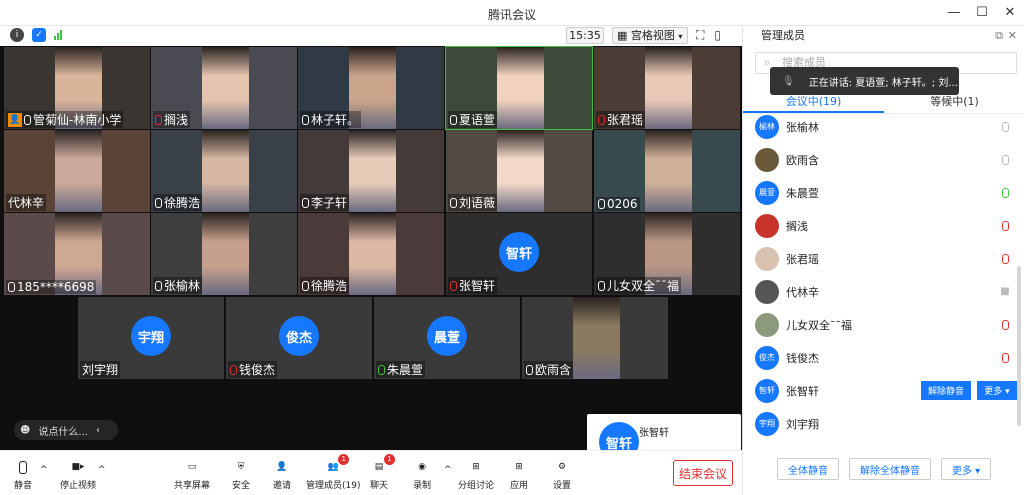  Describe the element at coordinates (954, 12) in the screenshot. I see `minimize-icon: —` at that location.